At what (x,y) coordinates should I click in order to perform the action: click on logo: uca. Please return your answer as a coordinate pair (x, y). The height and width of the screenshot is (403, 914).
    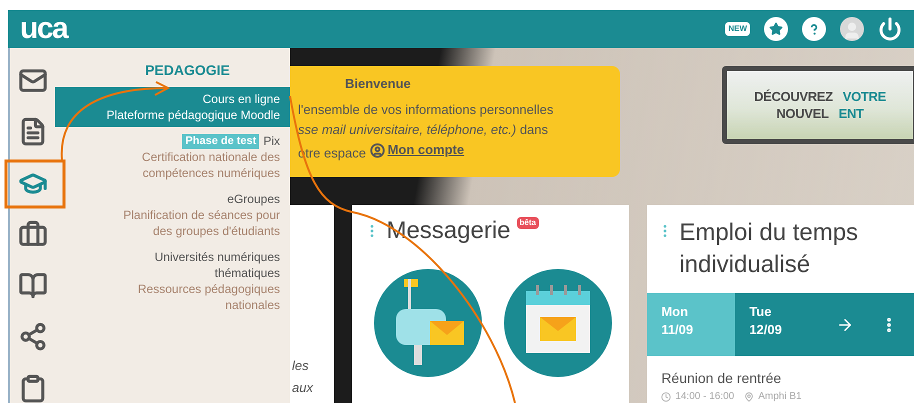
    Looking at the image, I should click on (44, 29).